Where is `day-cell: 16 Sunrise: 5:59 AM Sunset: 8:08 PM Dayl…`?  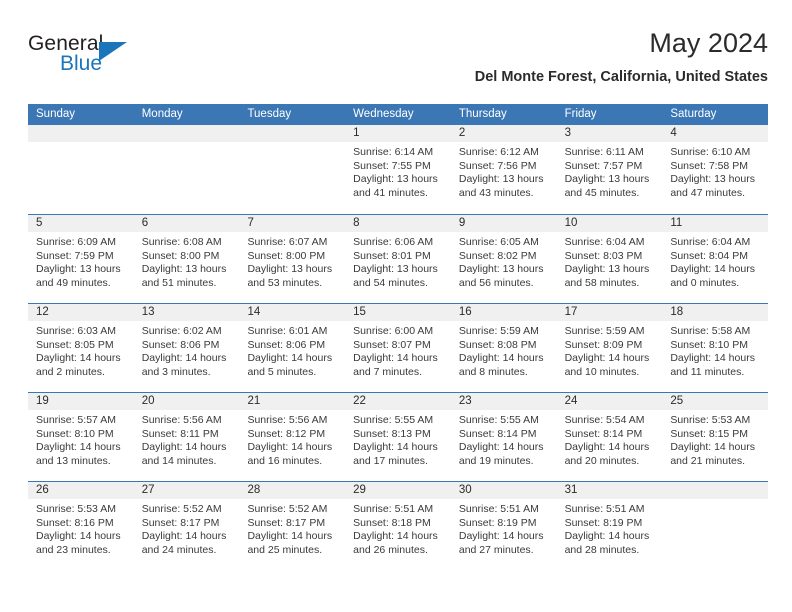 day-cell: 16 Sunrise: 5:59 AM Sunset: 8:08 PM Dayl… is located at coordinates (503, 348).